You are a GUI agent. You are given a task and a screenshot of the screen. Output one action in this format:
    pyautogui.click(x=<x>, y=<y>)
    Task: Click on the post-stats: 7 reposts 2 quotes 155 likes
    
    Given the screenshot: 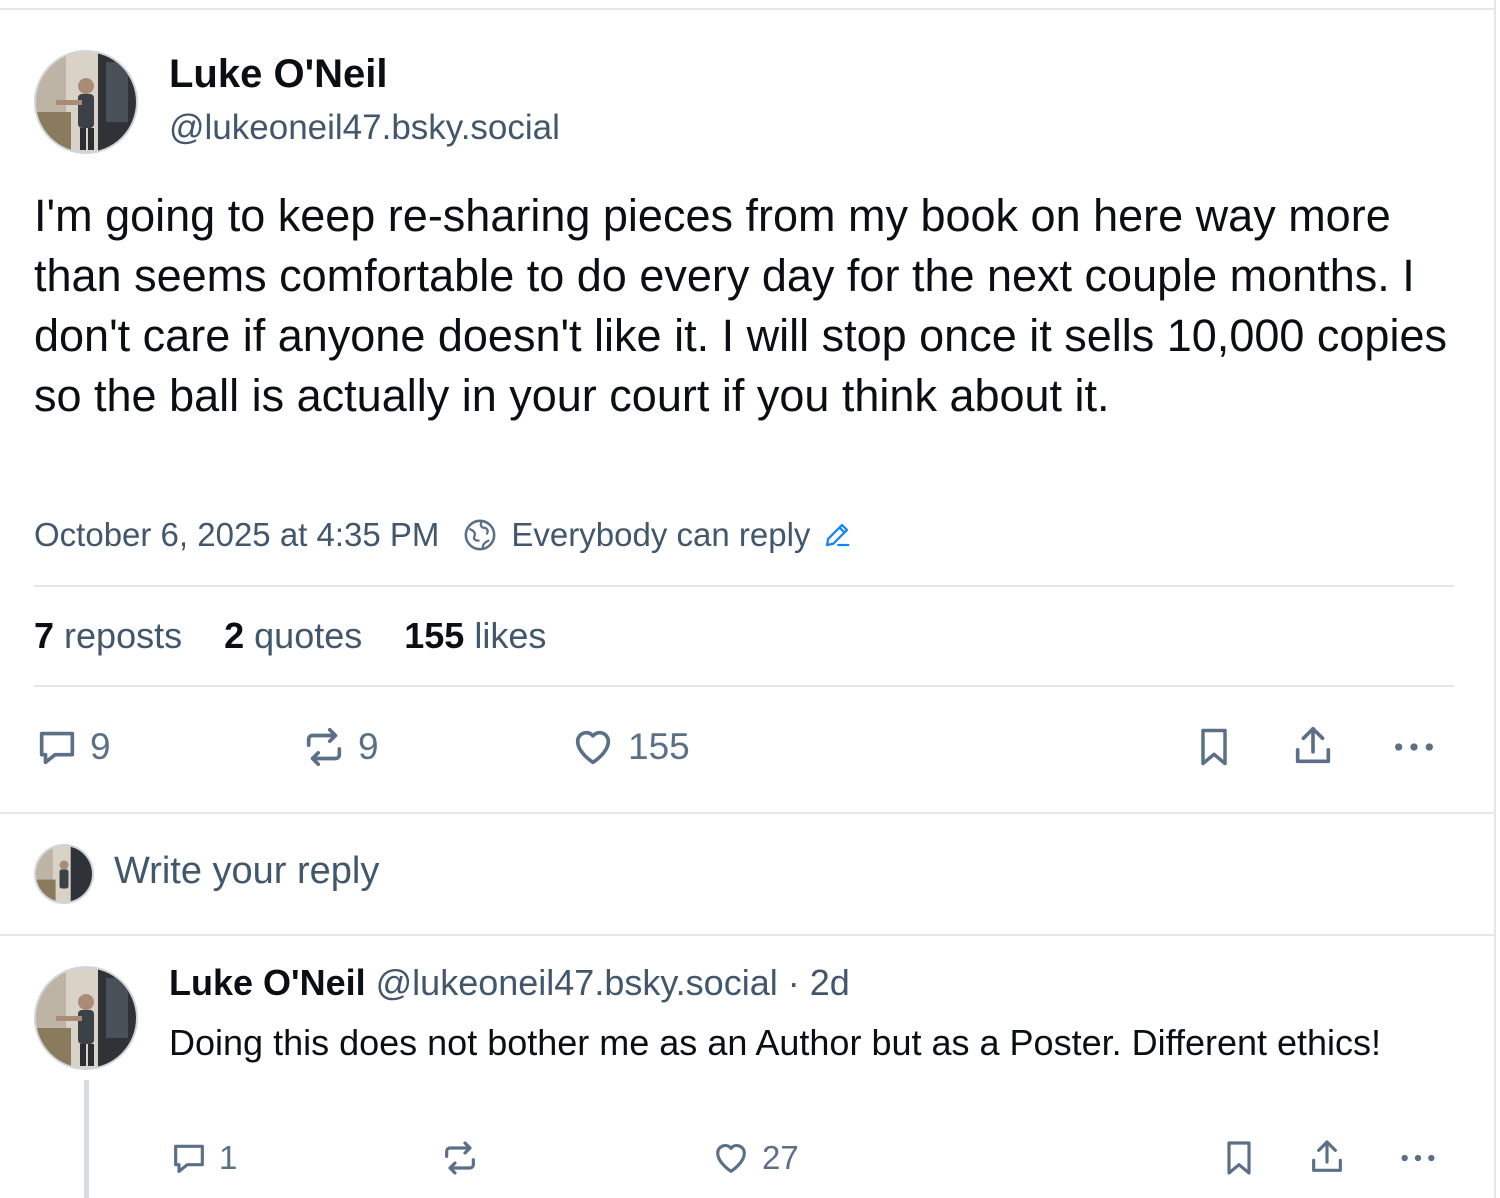 What is the action you would take?
    pyautogui.click(x=311, y=636)
    